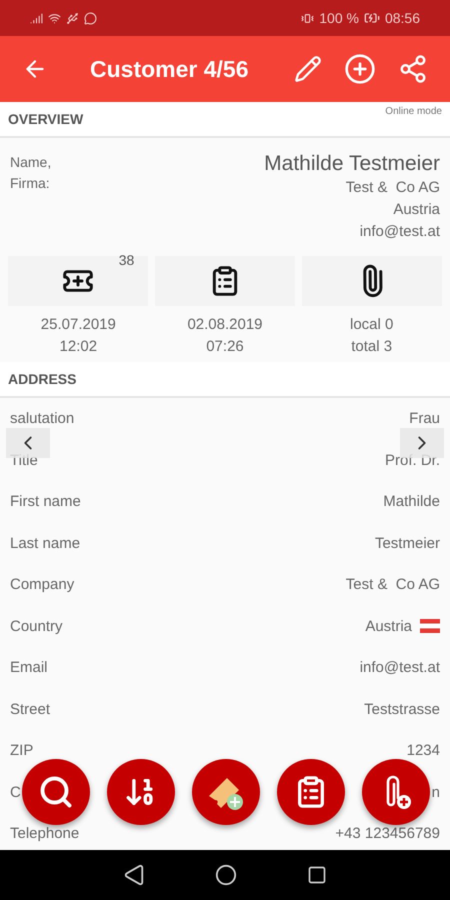 The width and height of the screenshot is (450, 900). Describe the element at coordinates (134, 875) in the screenshot. I see `back-nav-icon` at that location.